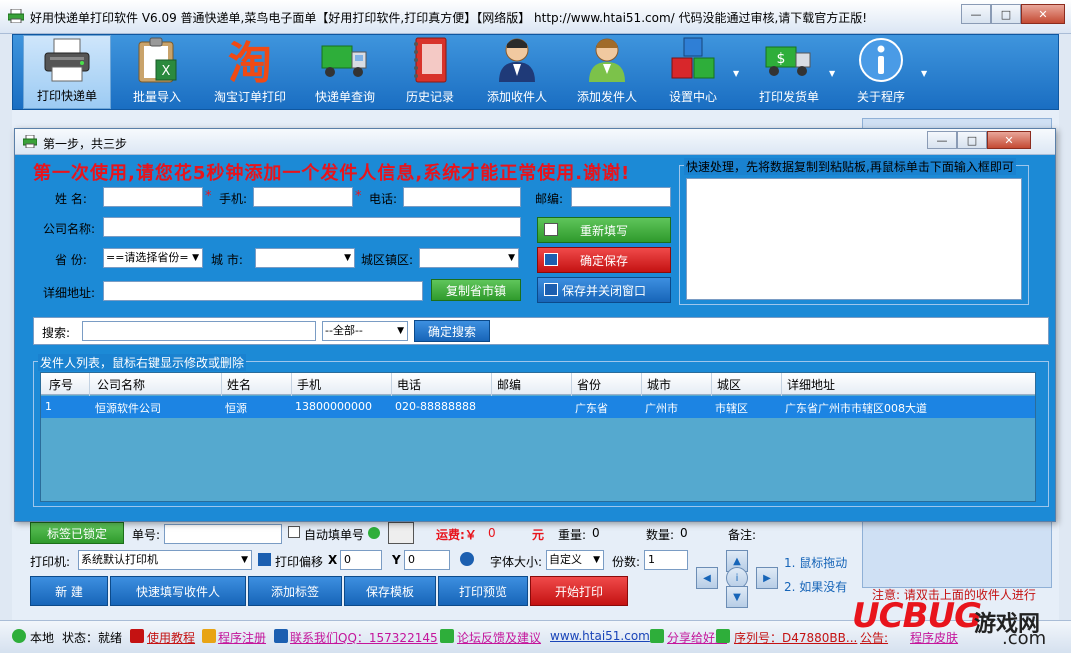 This screenshot has height=653, width=1071. What do you see at coordinates (499, 637) in the screenshot?
I see `forum-link: 论坛反馈及建议` at bounding box center [499, 637].